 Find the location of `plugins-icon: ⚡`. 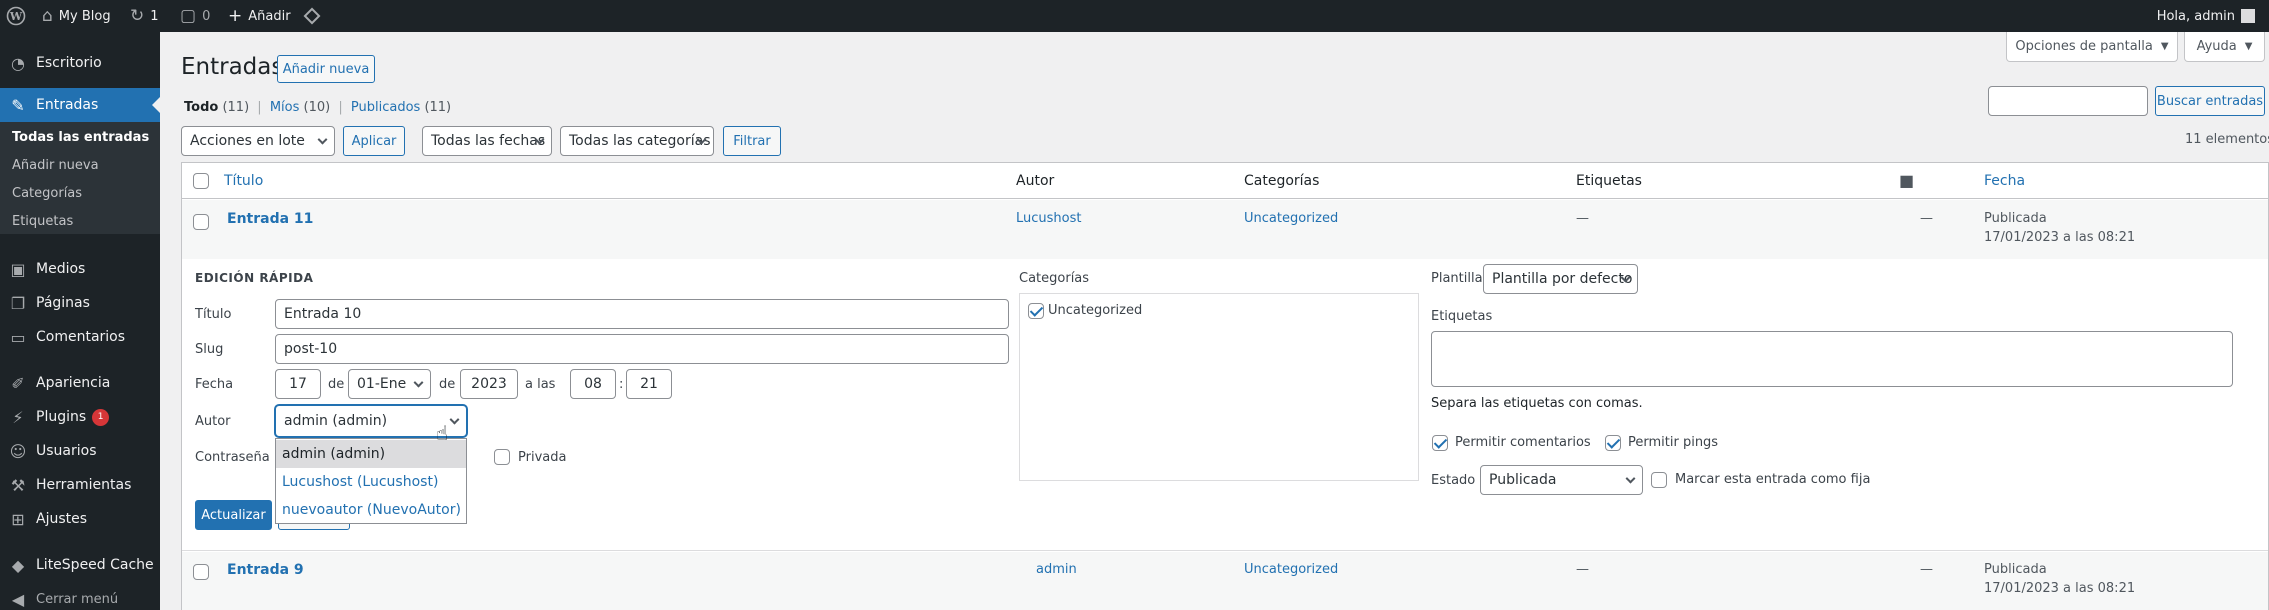

plugins-icon: ⚡ is located at coordinates (18, 417).